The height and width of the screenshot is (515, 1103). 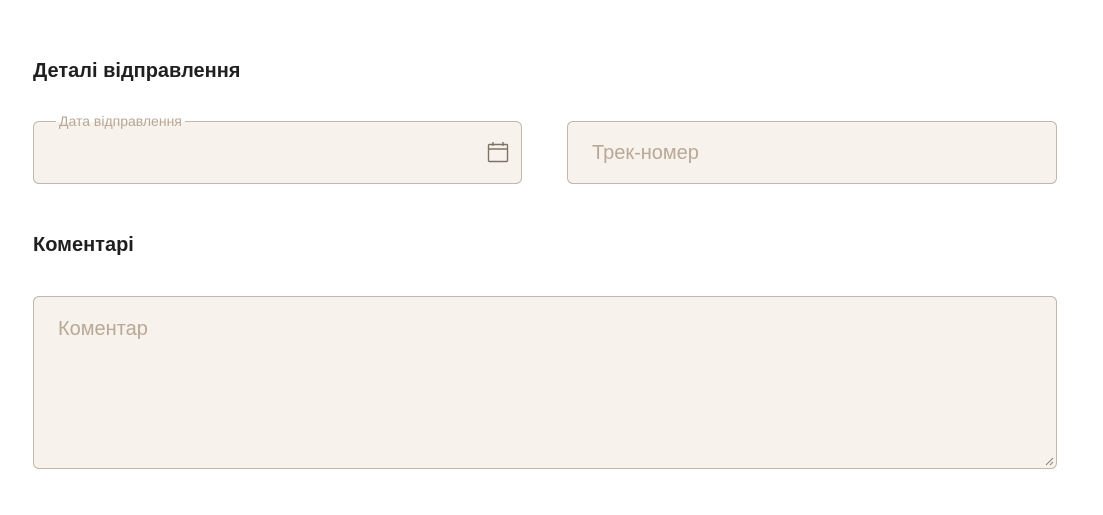 What do you see at coordinates (1049, 461) in the screenshot?
I see `resize-handle-icon` at bounding box center [1049, 461].